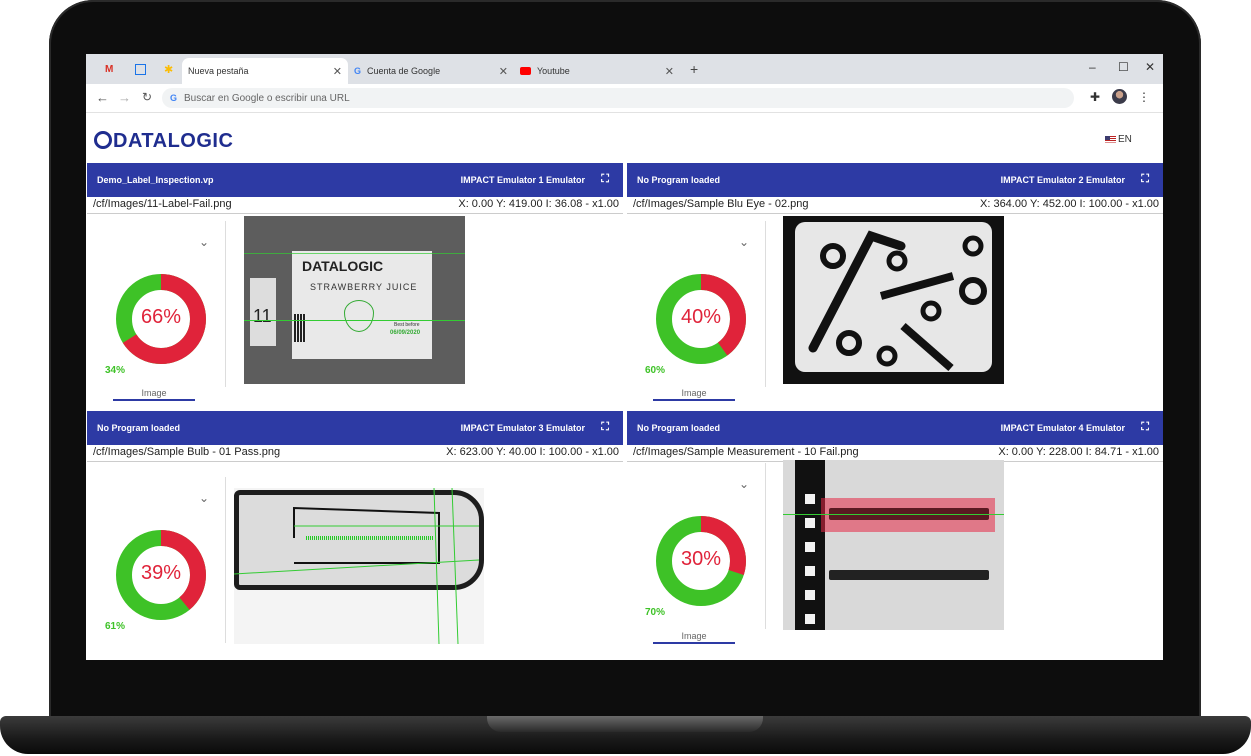 Image resolution: width=1251 pixels, height=756 pixels. I want to click on youtube-icon, so click(525, 71).